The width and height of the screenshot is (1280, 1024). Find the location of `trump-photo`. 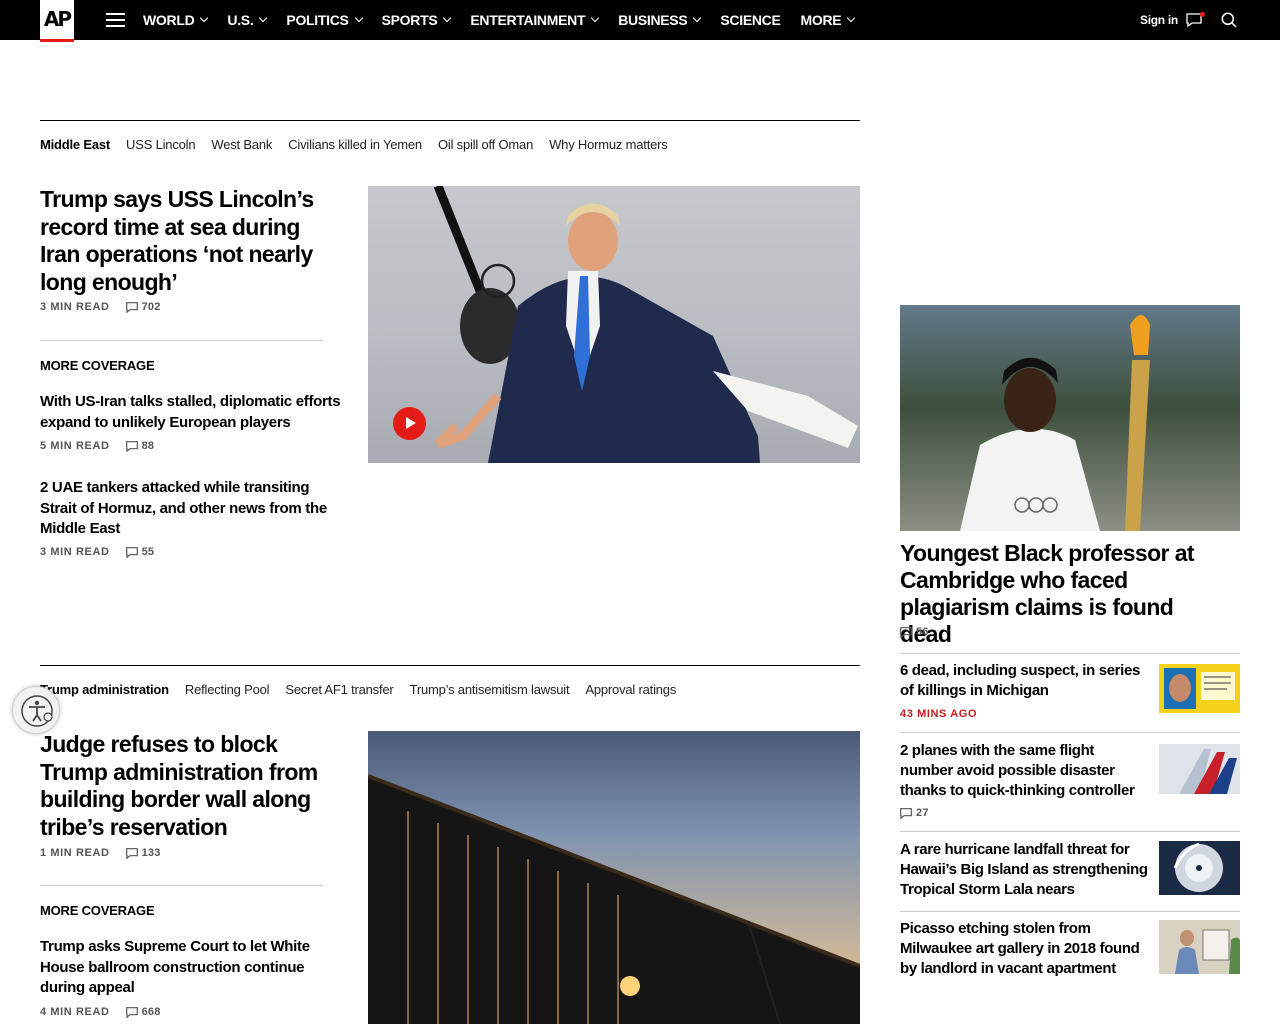

trump-photo is located at coordinates (614, 324).